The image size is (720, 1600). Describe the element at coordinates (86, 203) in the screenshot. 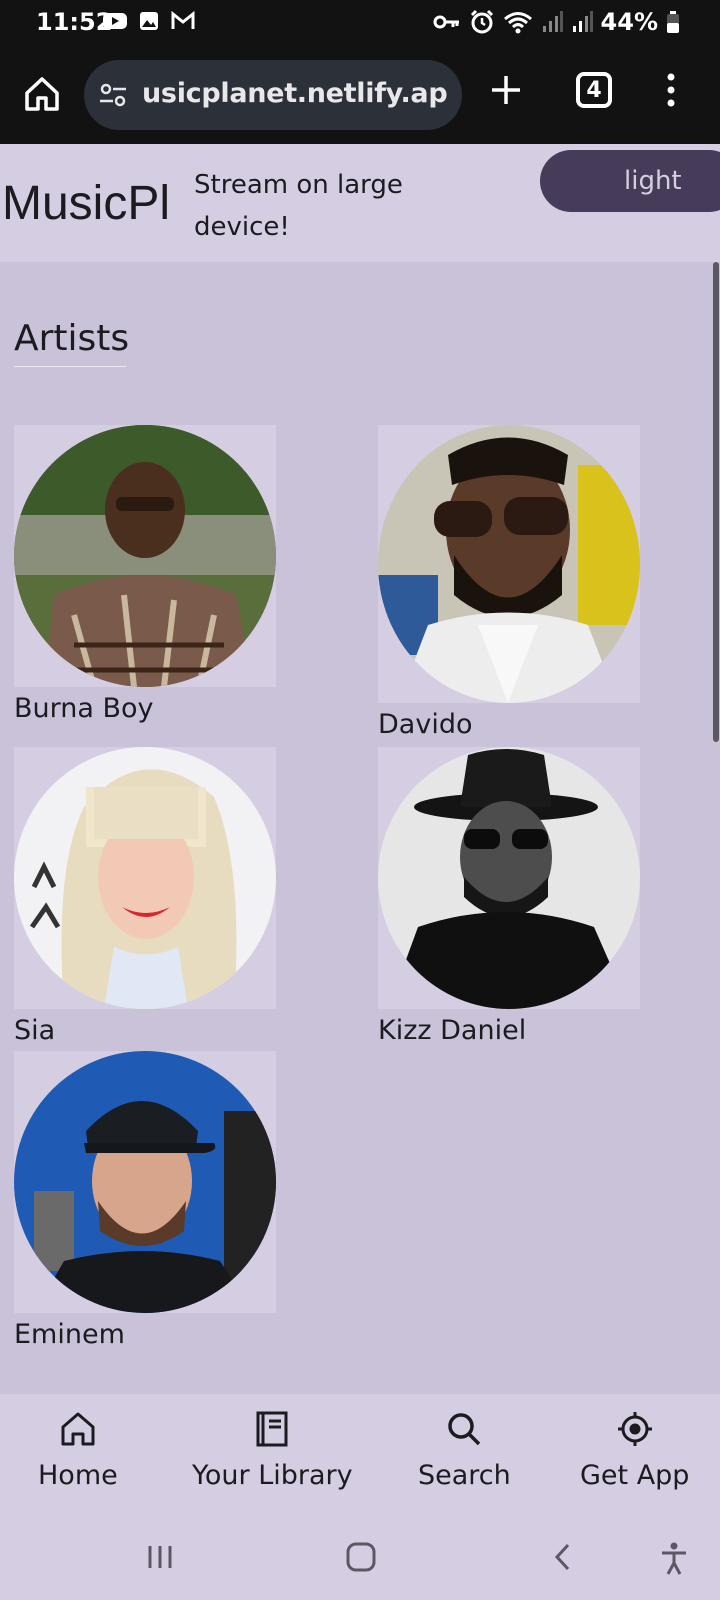

I see `app-title: MusicPl` at that location.